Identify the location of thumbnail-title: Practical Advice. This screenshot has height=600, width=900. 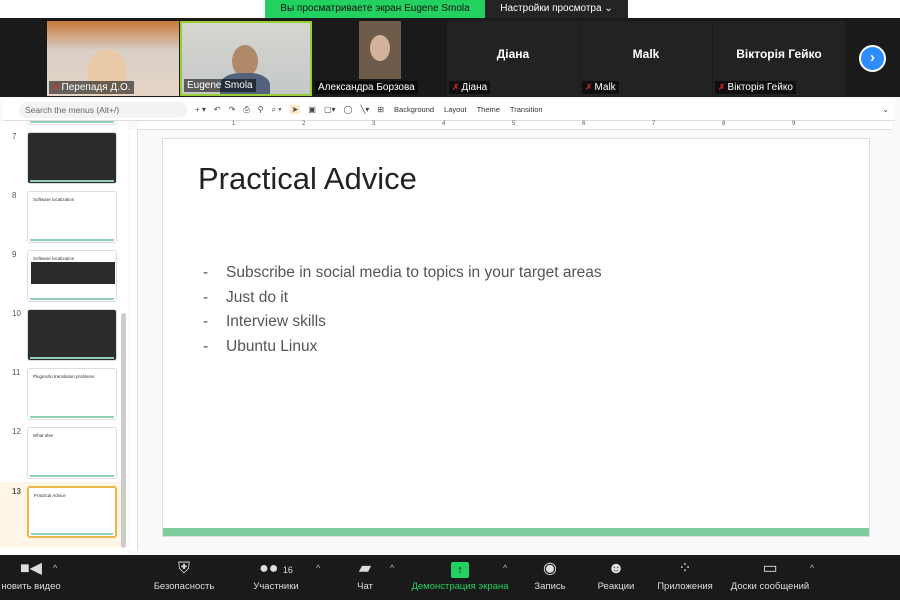
(50, 495).